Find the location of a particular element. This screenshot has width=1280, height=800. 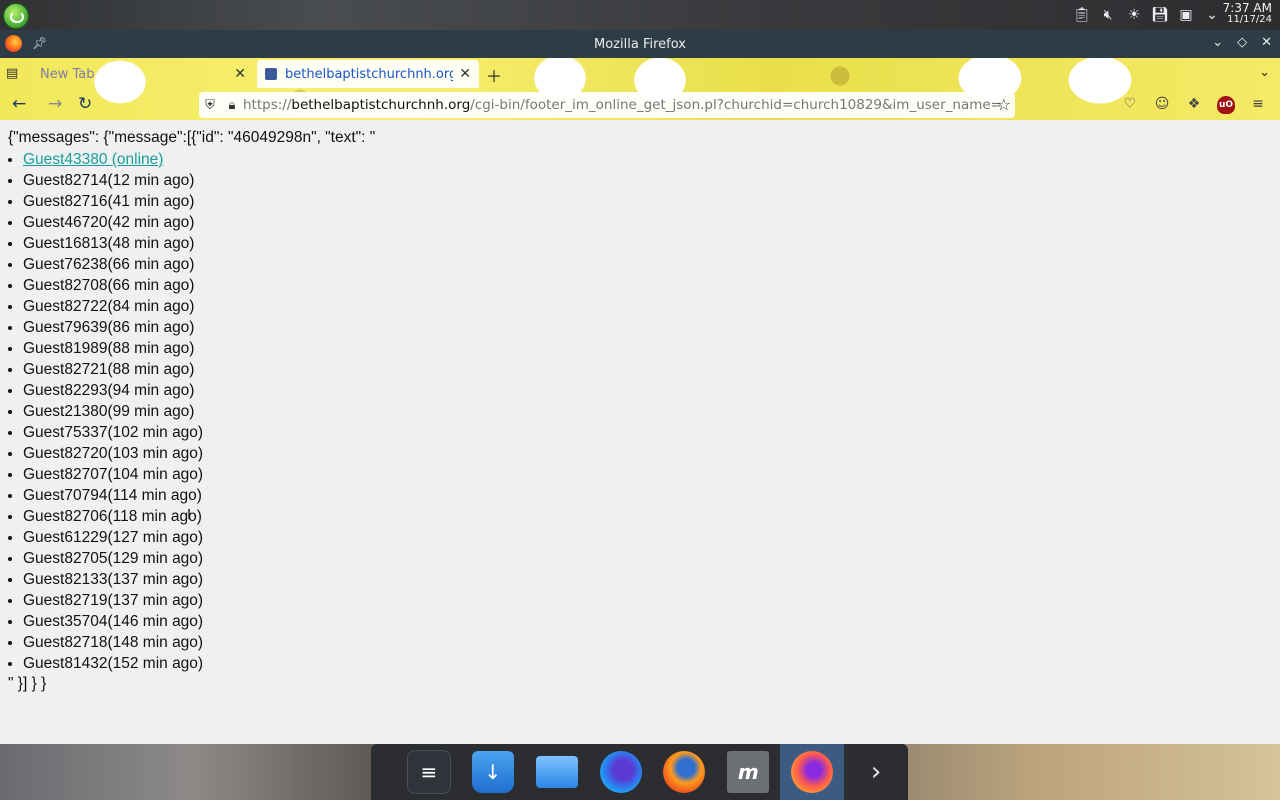

guest-list-item: Guest46720(42 min ago) is located at coordinates (113, 222).